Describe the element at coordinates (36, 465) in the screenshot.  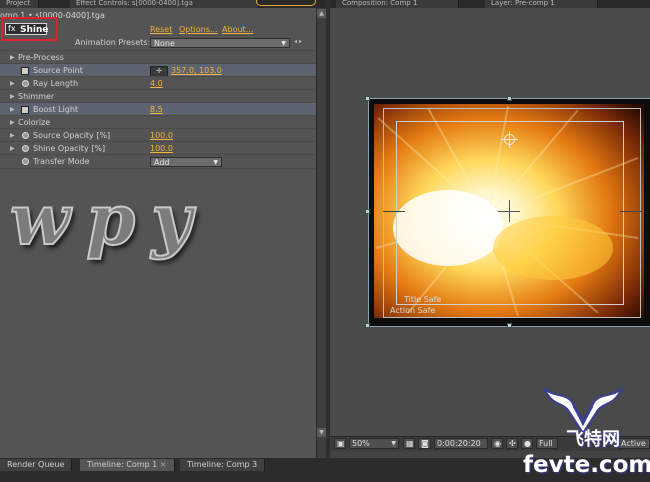
I see `tab-render-queue: Render Queue` at that location.